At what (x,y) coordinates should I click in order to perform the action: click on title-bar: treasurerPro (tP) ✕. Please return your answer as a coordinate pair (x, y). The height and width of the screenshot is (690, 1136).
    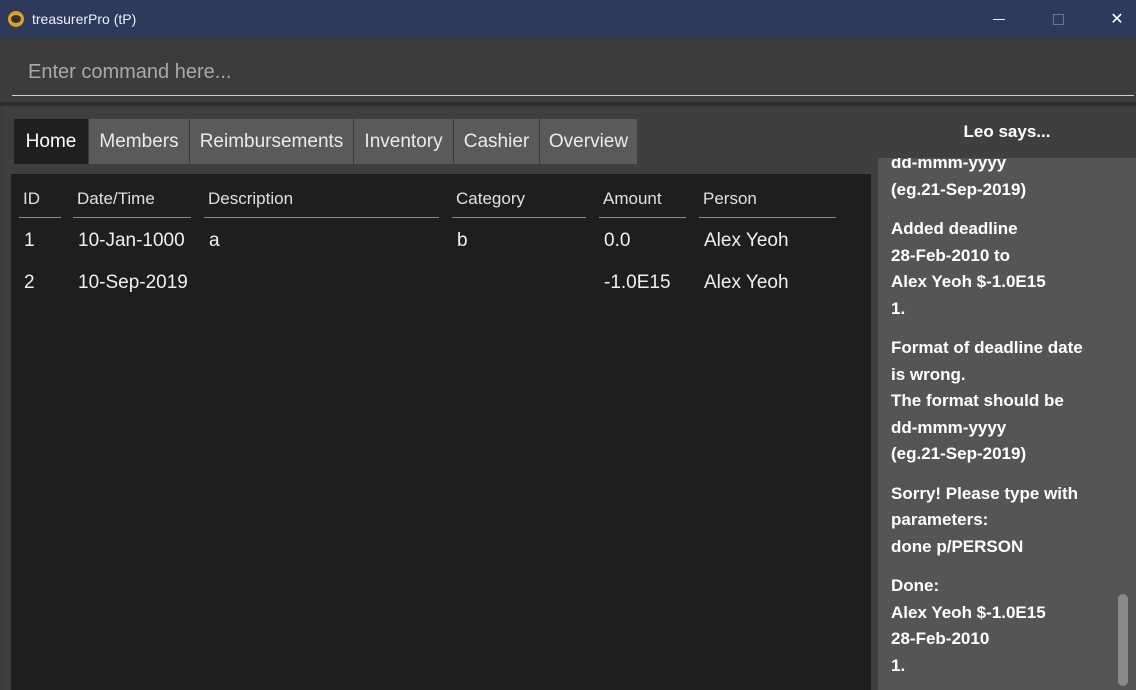
    Looking at the image, I should click on (568, 19).